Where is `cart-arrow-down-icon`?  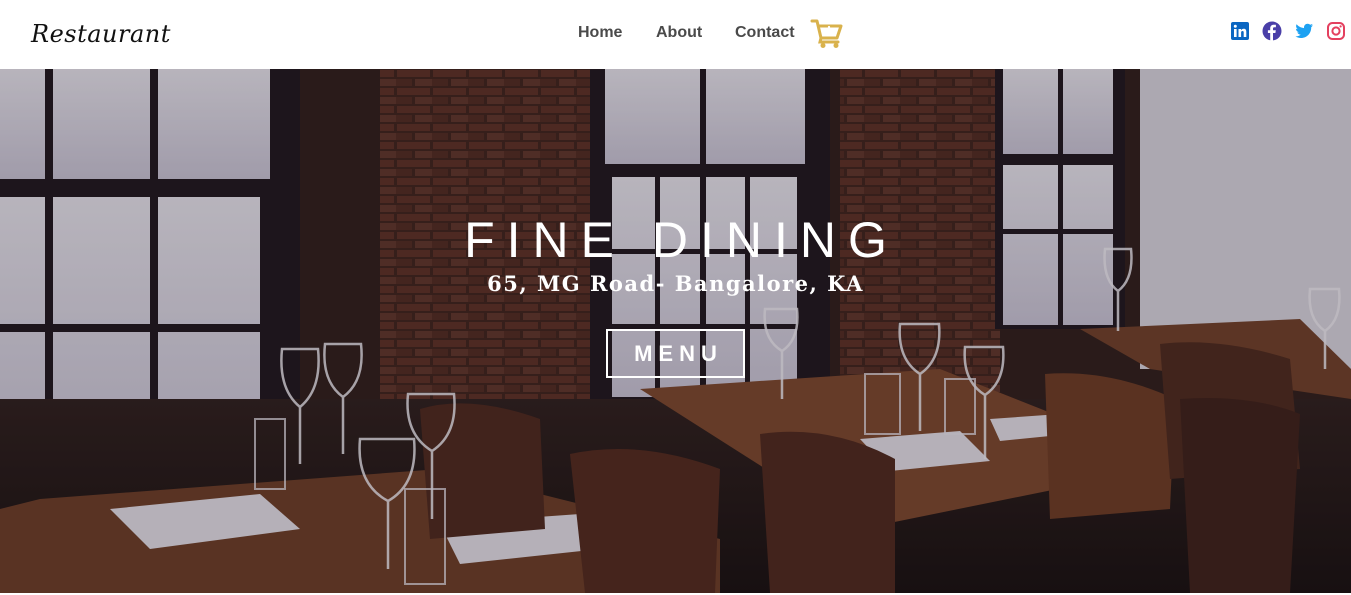 cart-arrow-down-icon is located at coordinates (827, 33).